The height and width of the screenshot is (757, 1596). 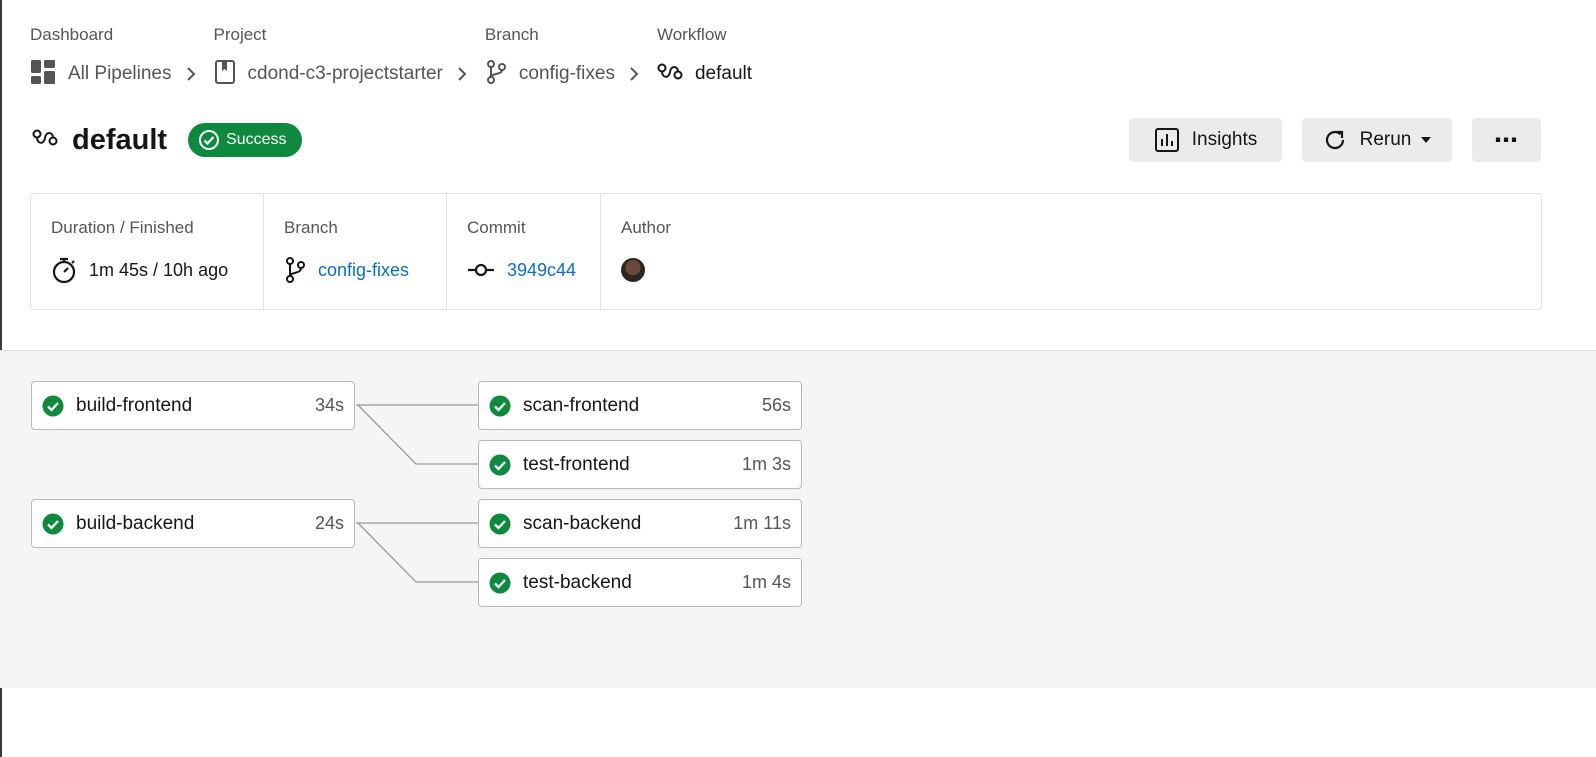 I want to click on breadcrumb-link-branch: config-fixes, so click(x=571, y=74).